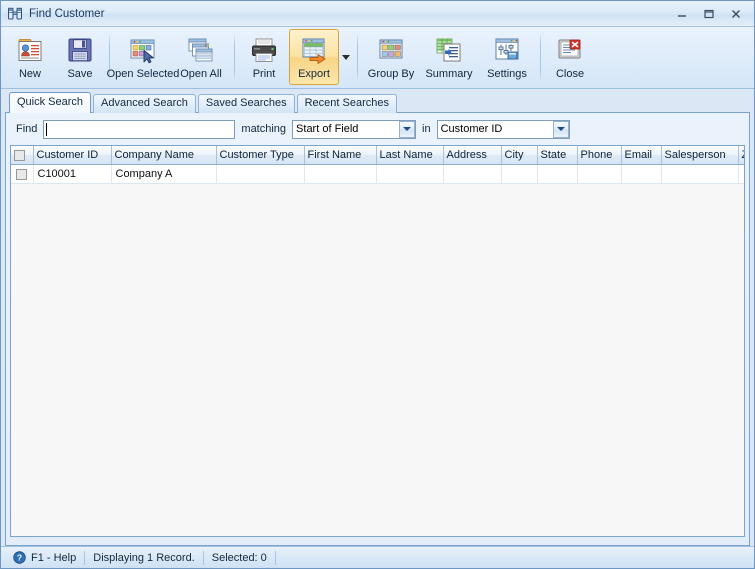  I want to click on tab-saved-searches-label: Saved Searches, so click(246, 103).